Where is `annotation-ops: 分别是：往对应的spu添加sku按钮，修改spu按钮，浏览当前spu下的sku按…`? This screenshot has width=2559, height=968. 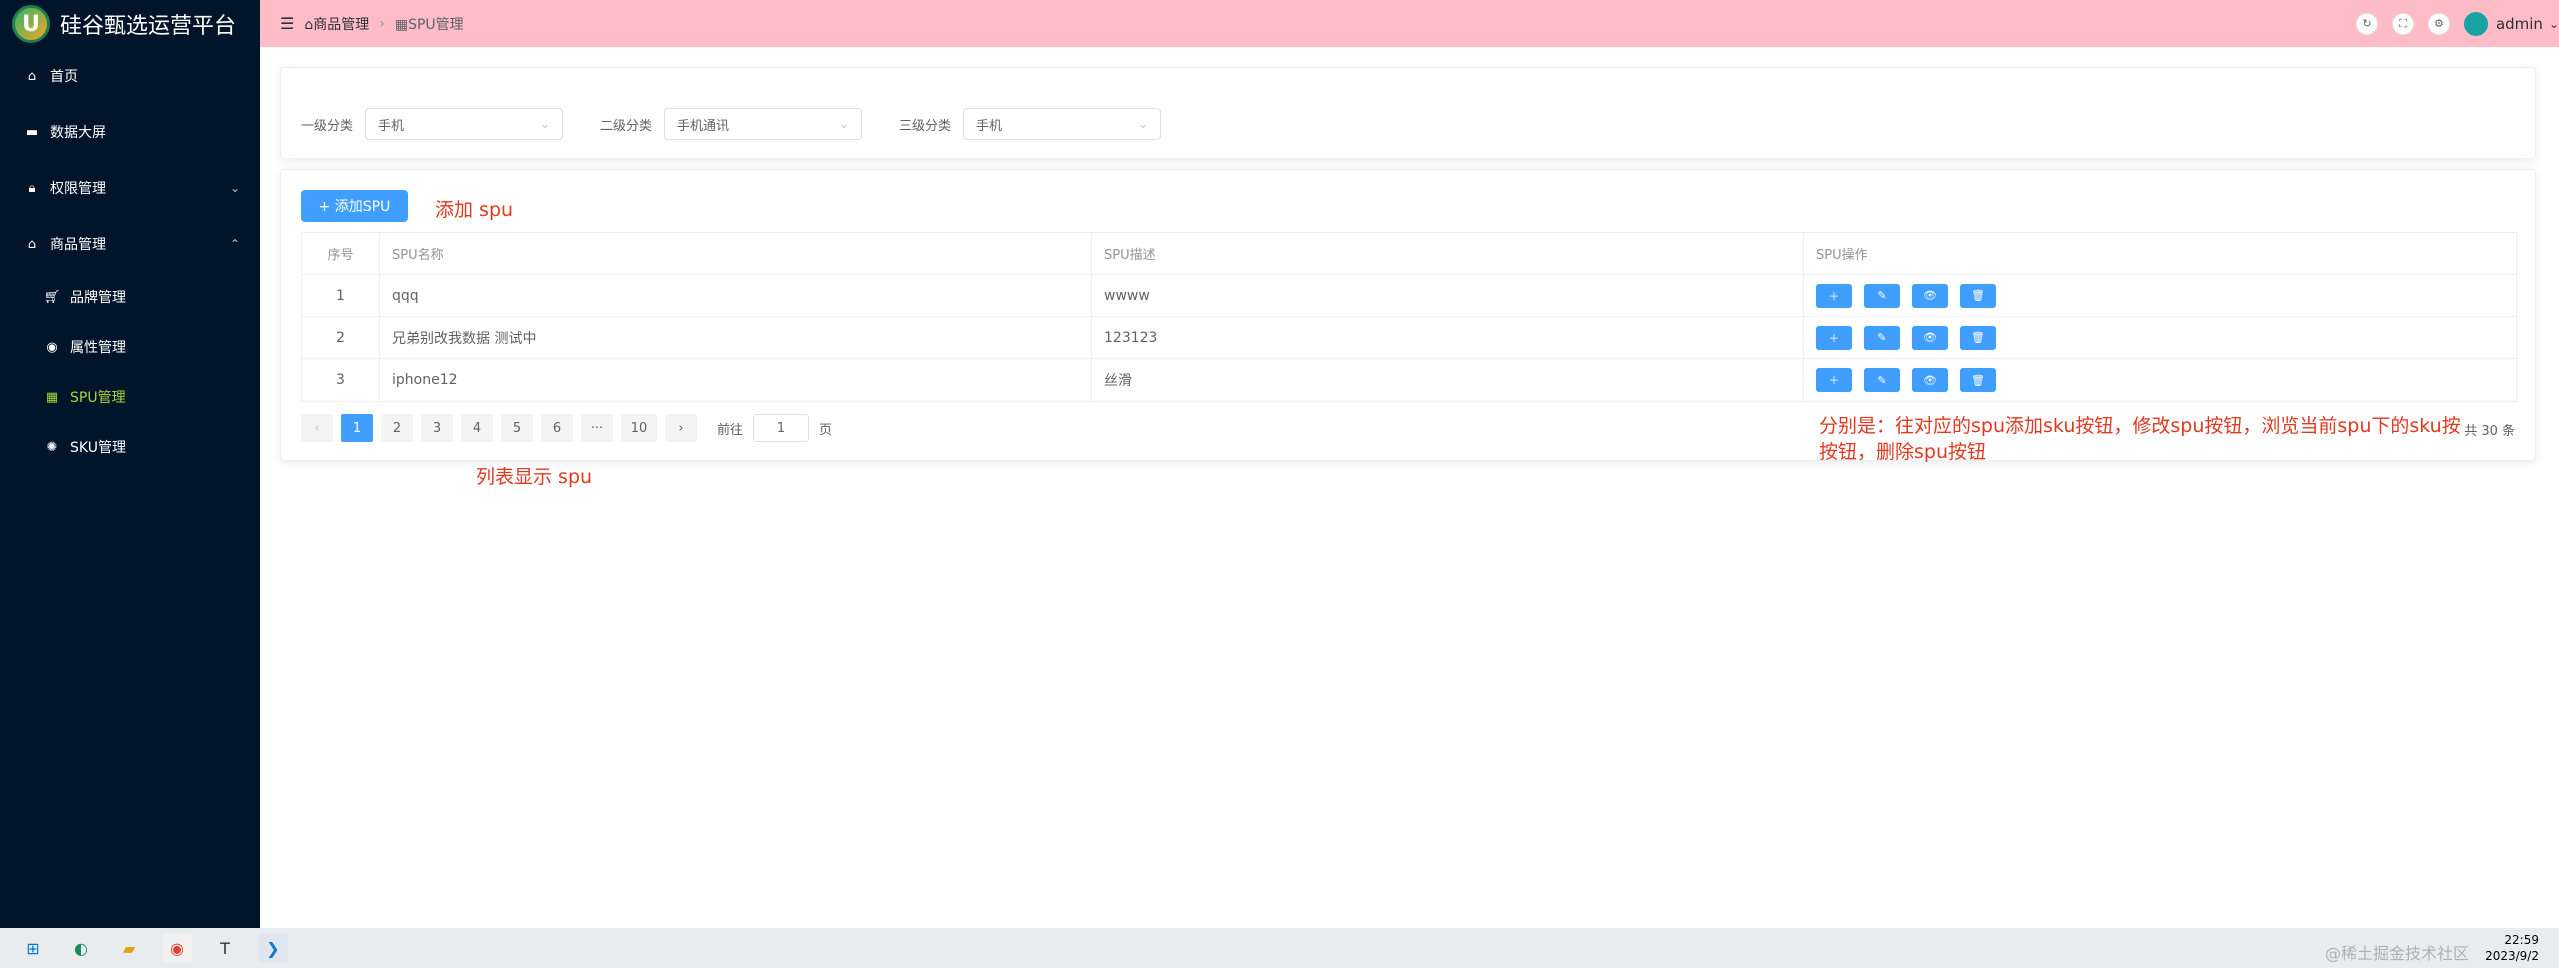
annotation-ops: 分别是：往对应的spu添加sku按钮，修改spu按钮，浏览当前spu下的sku按… is located at coordinates (2169, 439).